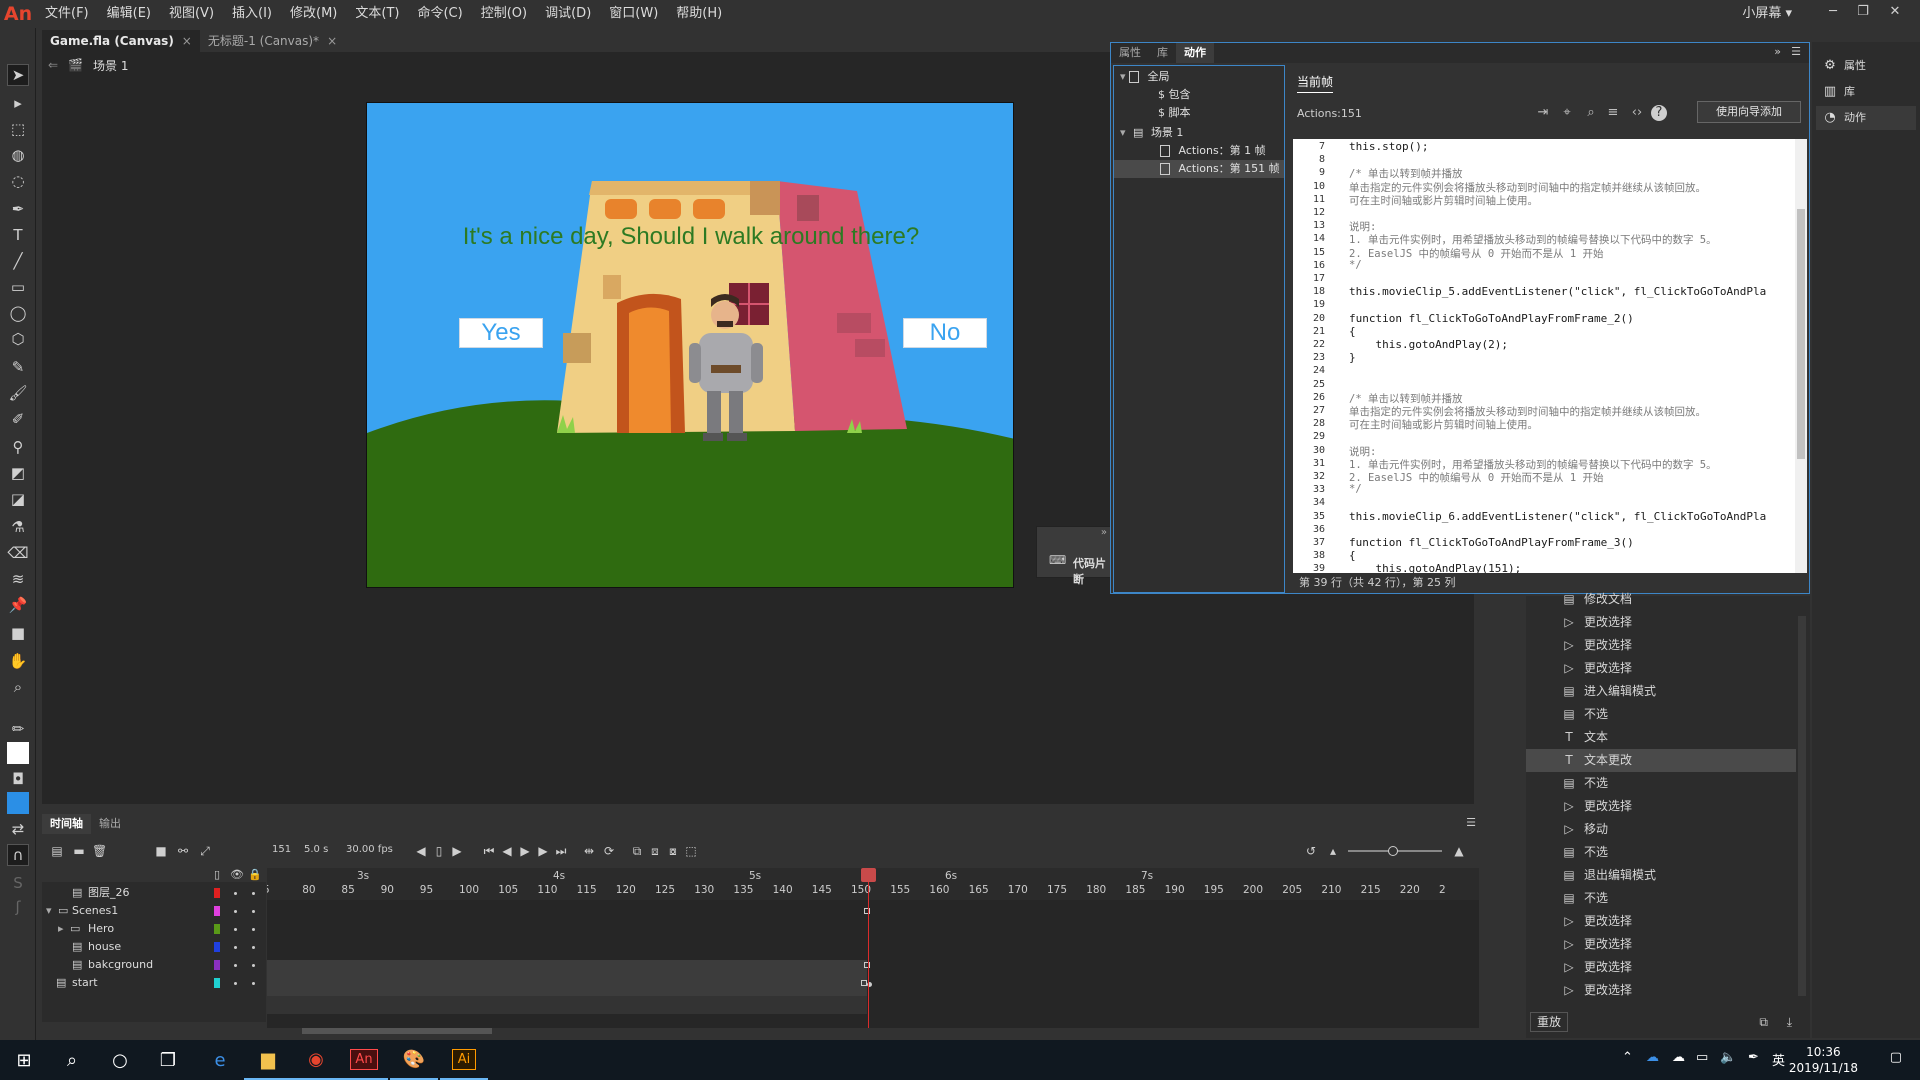 This screenshot has width=1920, height=1080. I want to click on current-time: 5.0 s, so click(316, 849).